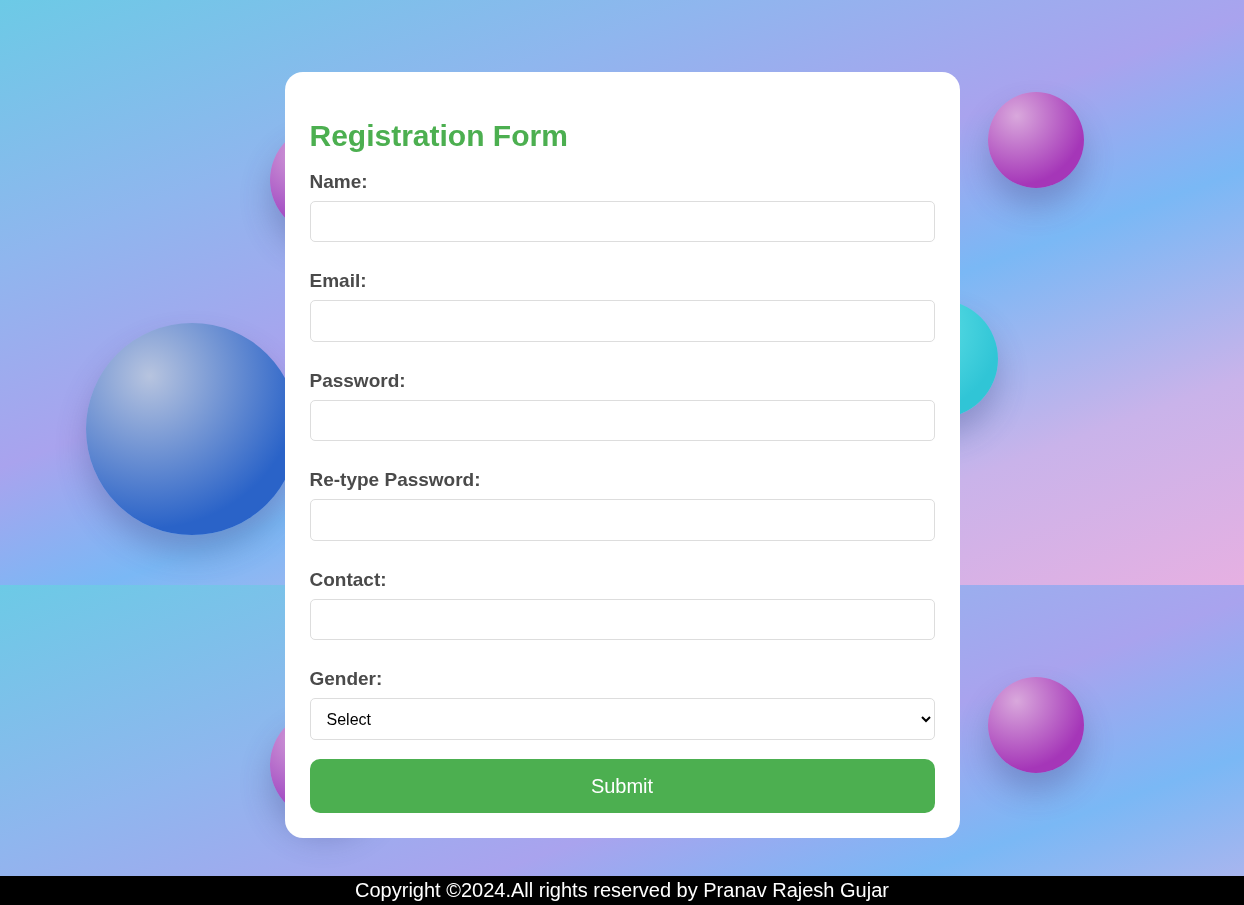  Describe the element at coordinates (348, 579) in the screenshot. I see `field-label: Contact:` at that location.